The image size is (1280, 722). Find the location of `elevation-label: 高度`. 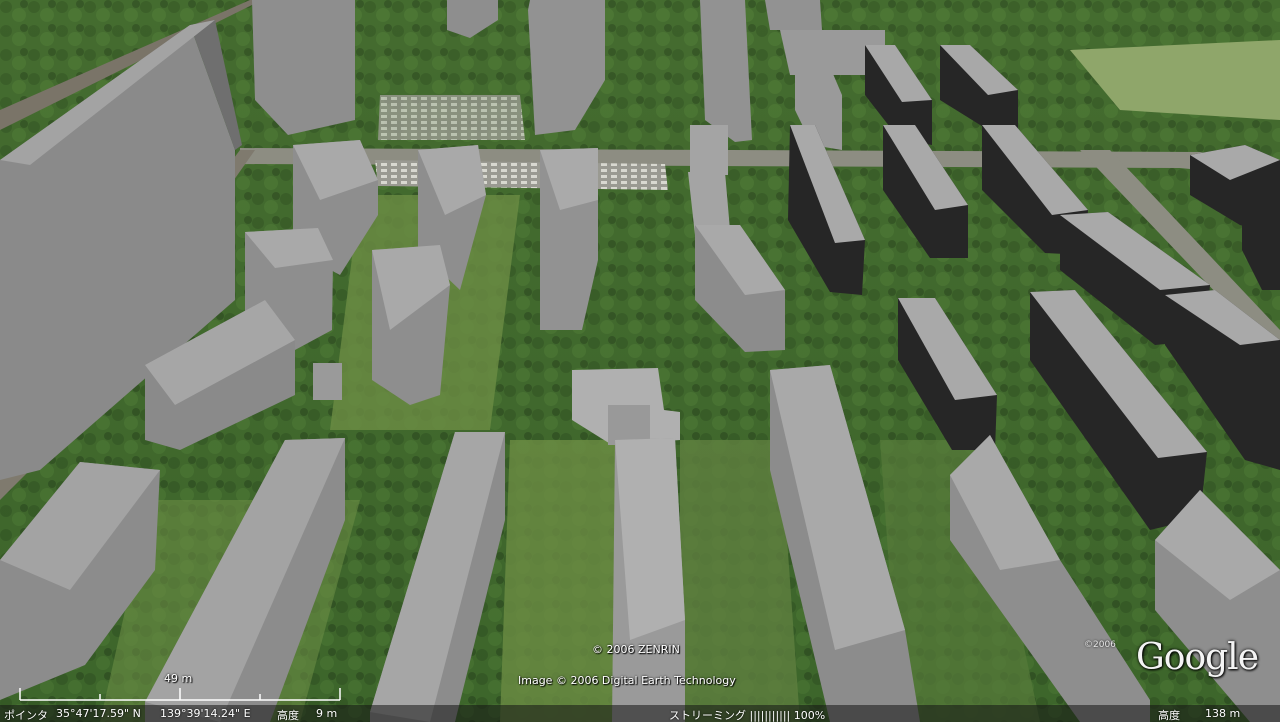

elevation-label: 高度 is located at coordinates (288, 715).